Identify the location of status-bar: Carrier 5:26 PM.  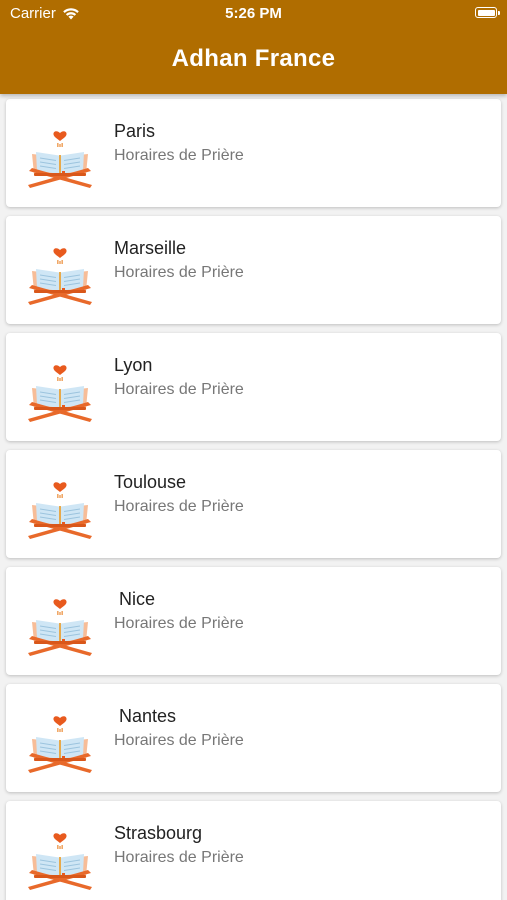
(253, 14).